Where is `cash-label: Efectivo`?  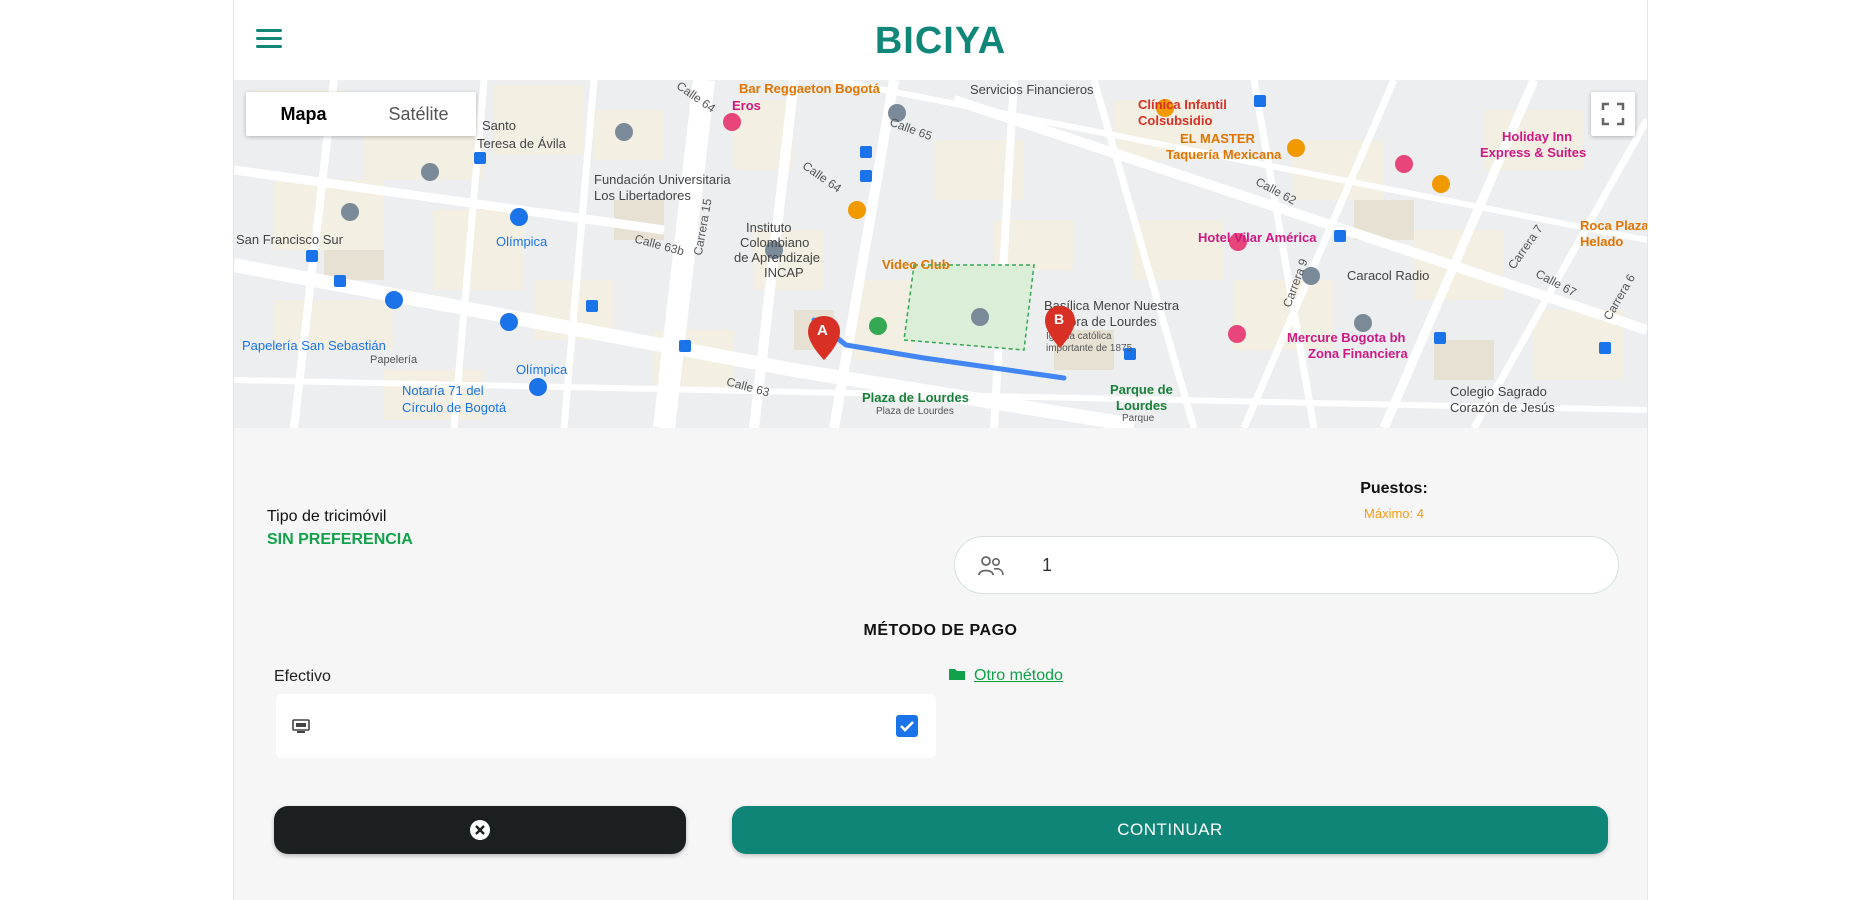 cash-label: Efectivo is located at coordinates (302, 676).